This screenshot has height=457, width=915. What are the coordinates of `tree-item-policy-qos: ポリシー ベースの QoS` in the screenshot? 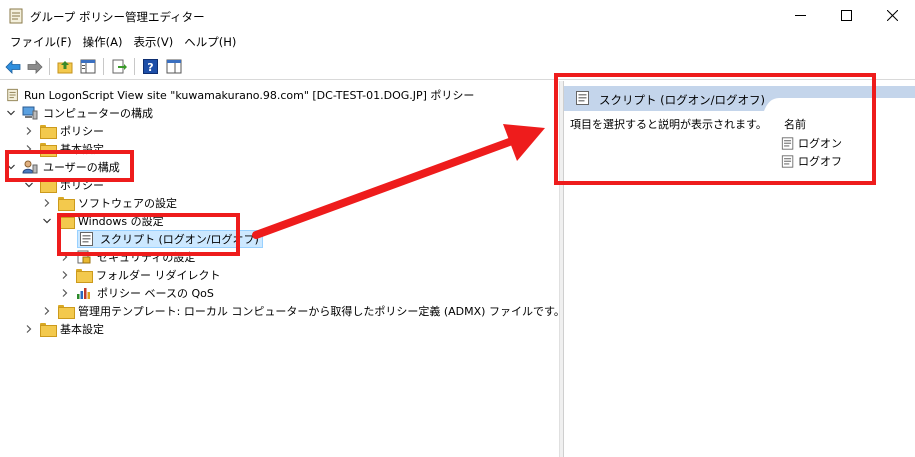 It's located at (137, 293).